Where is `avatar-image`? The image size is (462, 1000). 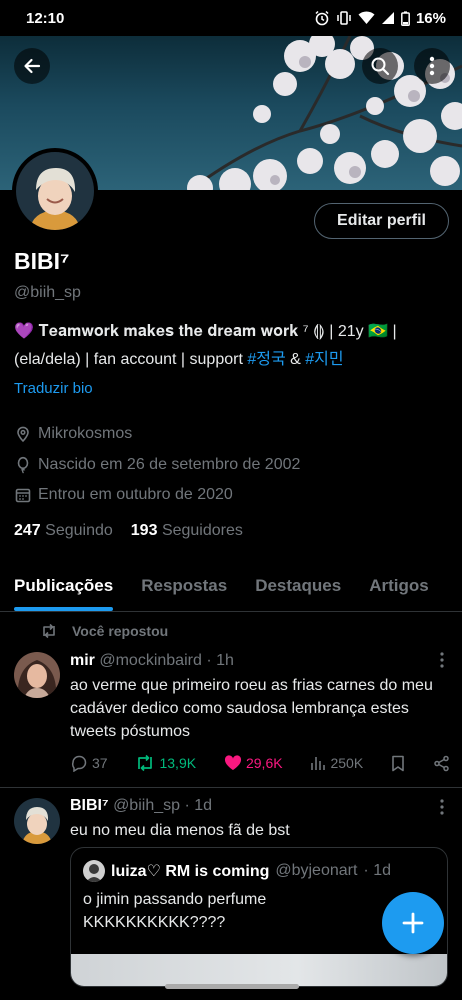
avatar-image is located at coordinates (55, 191).